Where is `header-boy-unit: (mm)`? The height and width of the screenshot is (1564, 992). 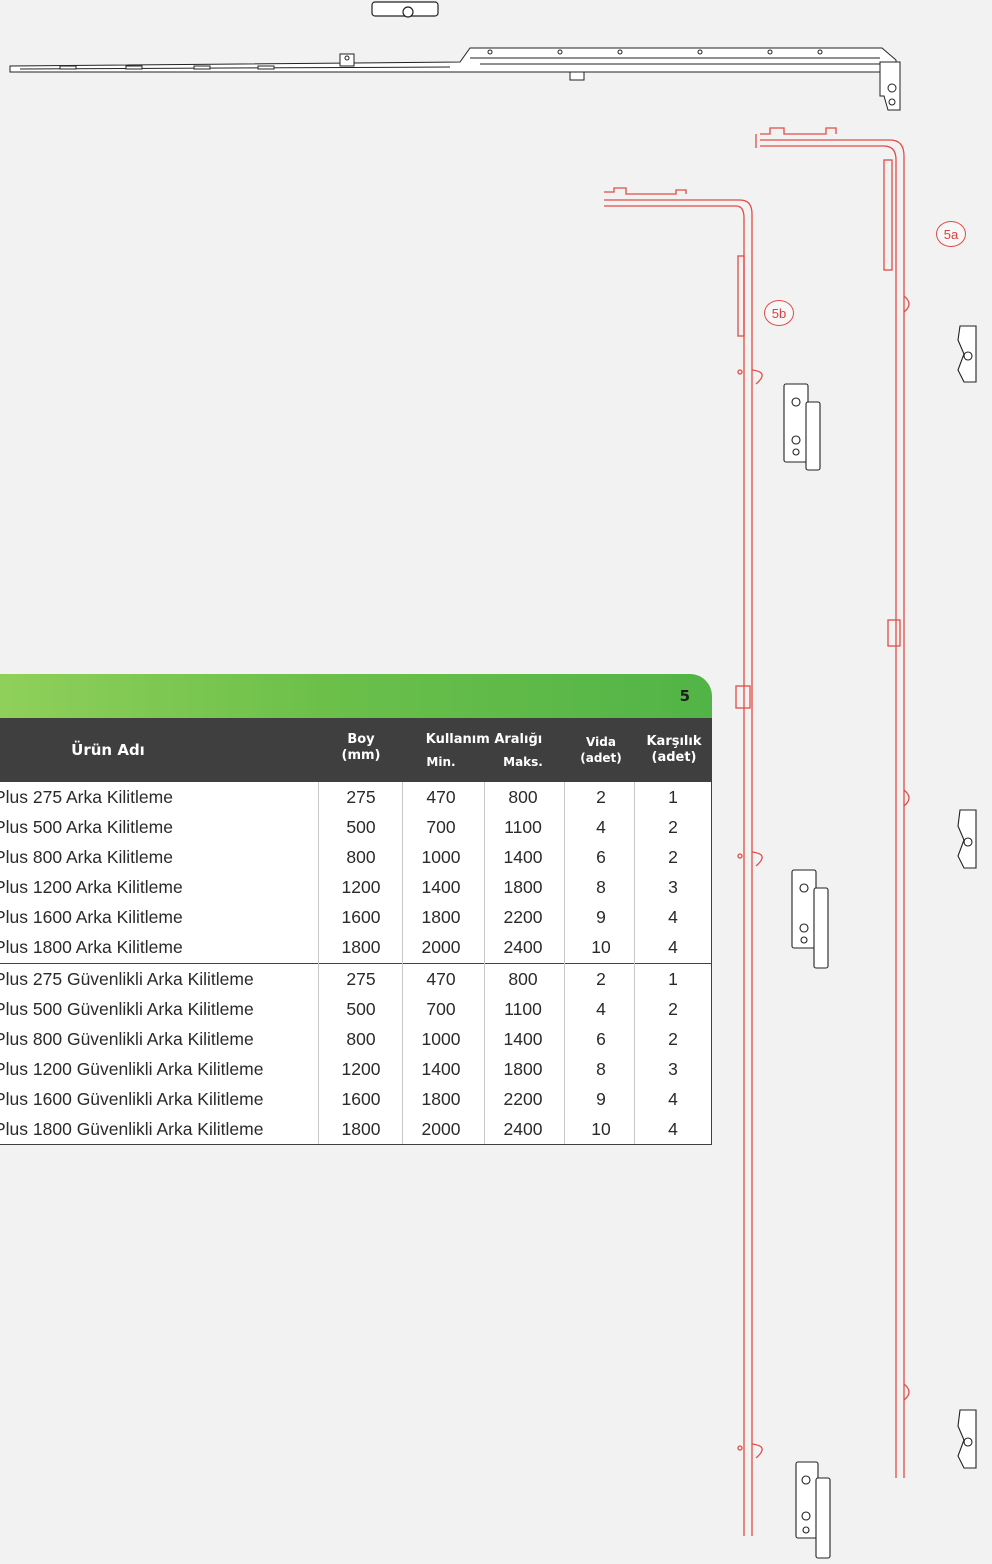 header-boy-unit: (mm) is located at coordinates (361, 755).